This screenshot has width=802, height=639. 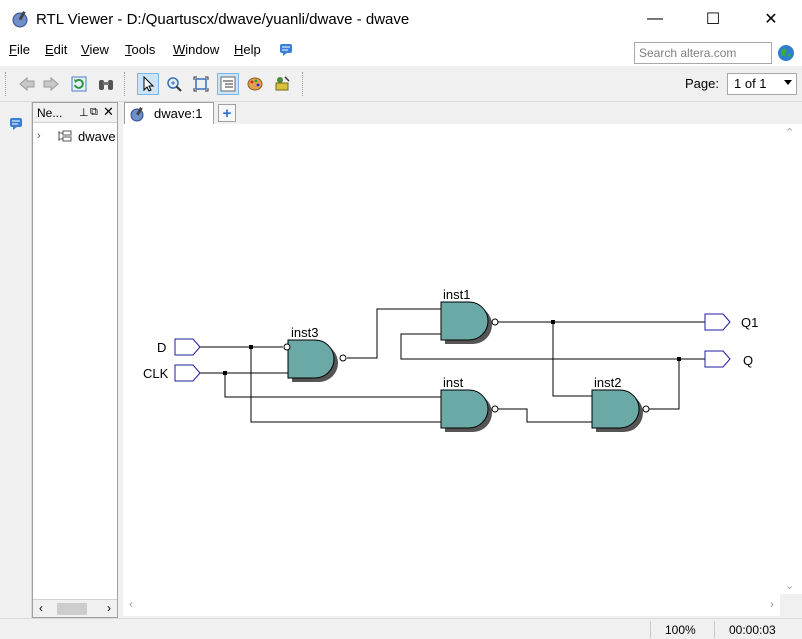 What do you see at coordinates (469, 410) in the screenshot?
I see `gate-inst` at bounding box center [469, 410].